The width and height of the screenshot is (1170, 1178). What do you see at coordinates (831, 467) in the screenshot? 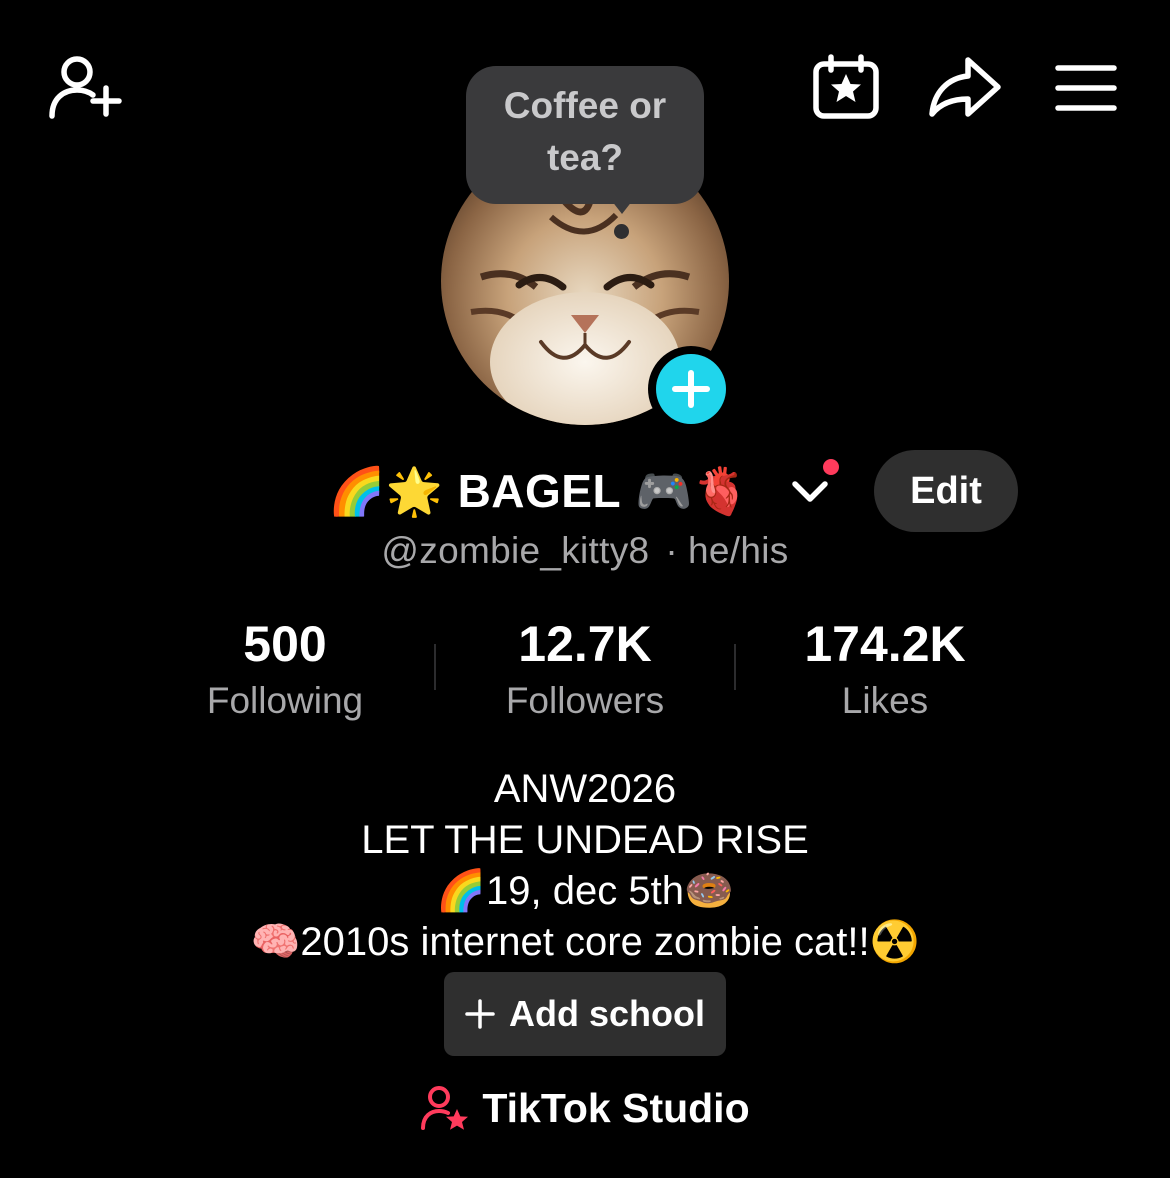
I see `notification-dot` at bounding box center [831, 467].